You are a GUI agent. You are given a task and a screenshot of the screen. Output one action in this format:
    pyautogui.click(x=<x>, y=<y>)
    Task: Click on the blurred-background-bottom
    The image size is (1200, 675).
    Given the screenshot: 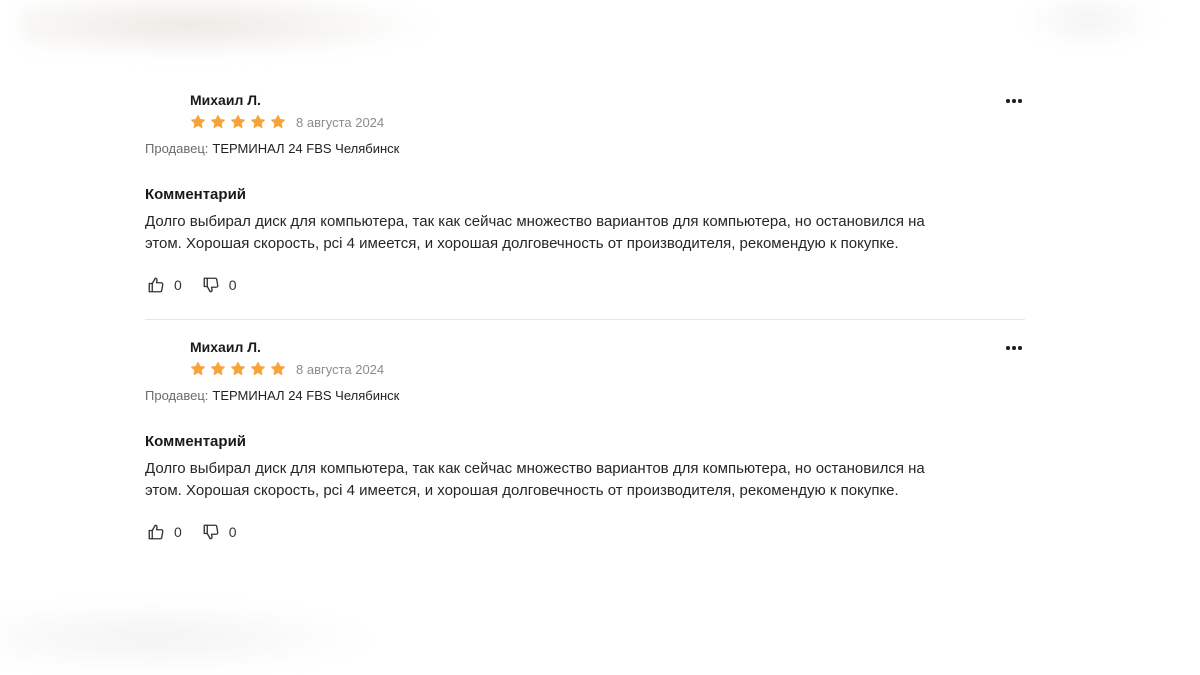 What is the action you would take?
    pyautogui.click(x=190, y=637)
    